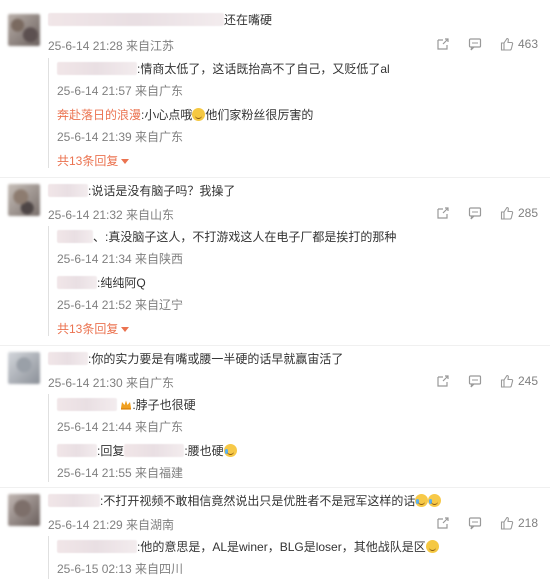 This screenshot has width=550, height=579. Describe the element at coordinates (120, 569) in the screenshot. I see `reply-meta: 25-6-15 02:13 来自四川` at that location.